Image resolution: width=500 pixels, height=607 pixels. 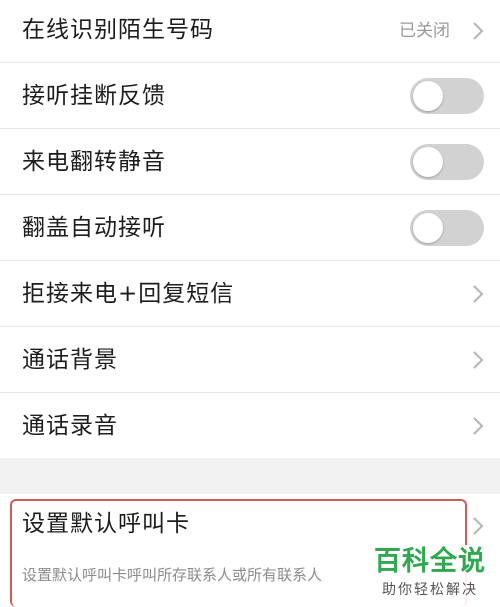 I want to click on settings-row-label: 接听挂断反馈, so click(x=94, y=96).